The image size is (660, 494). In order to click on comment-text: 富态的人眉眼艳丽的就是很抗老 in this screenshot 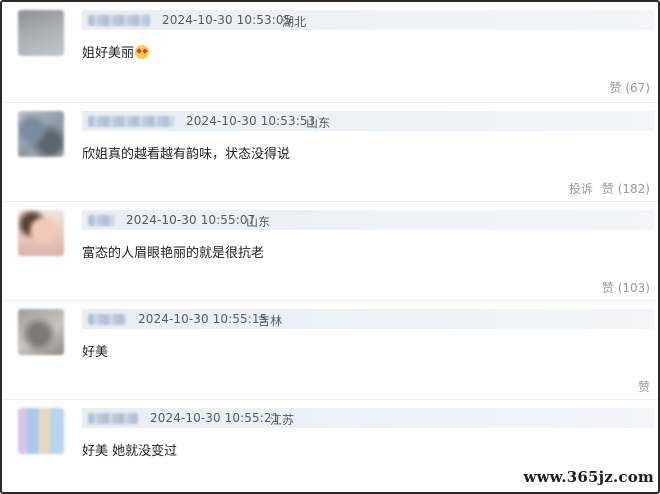, I will do `click(173, 253)`.